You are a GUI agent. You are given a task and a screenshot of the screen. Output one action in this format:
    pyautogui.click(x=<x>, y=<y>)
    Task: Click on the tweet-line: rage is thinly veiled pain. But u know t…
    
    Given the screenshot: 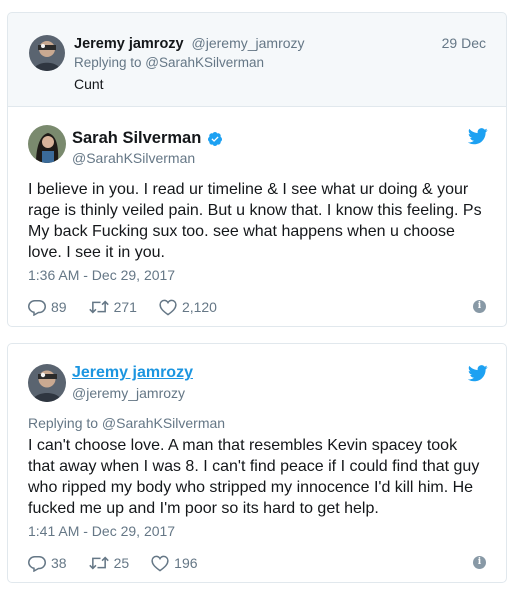 What is the action you would take?
    pyautogui.click(x=255, y=210)
    